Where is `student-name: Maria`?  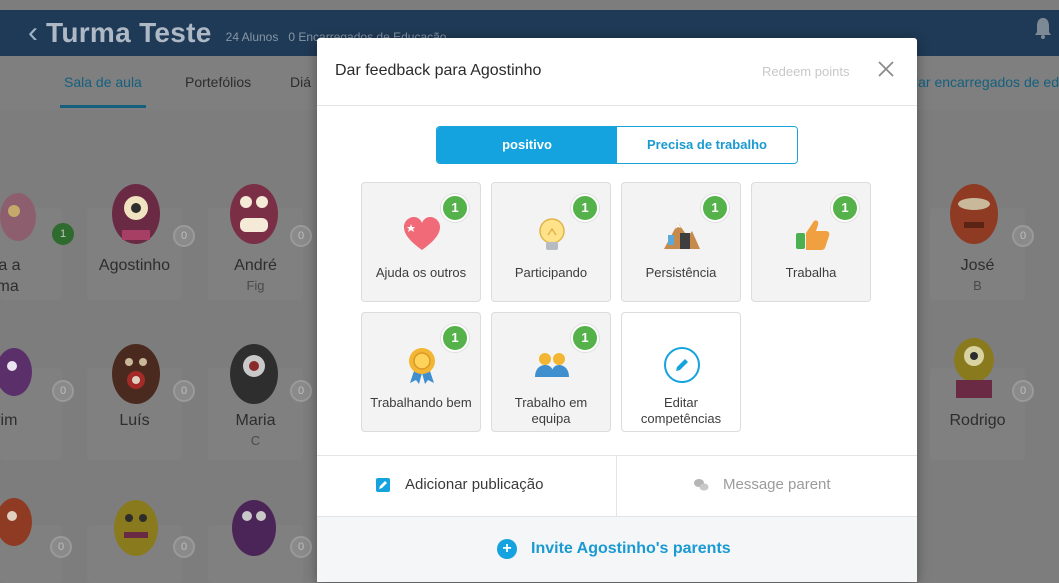
student-name: Maria is located at coordinates (255, 420).